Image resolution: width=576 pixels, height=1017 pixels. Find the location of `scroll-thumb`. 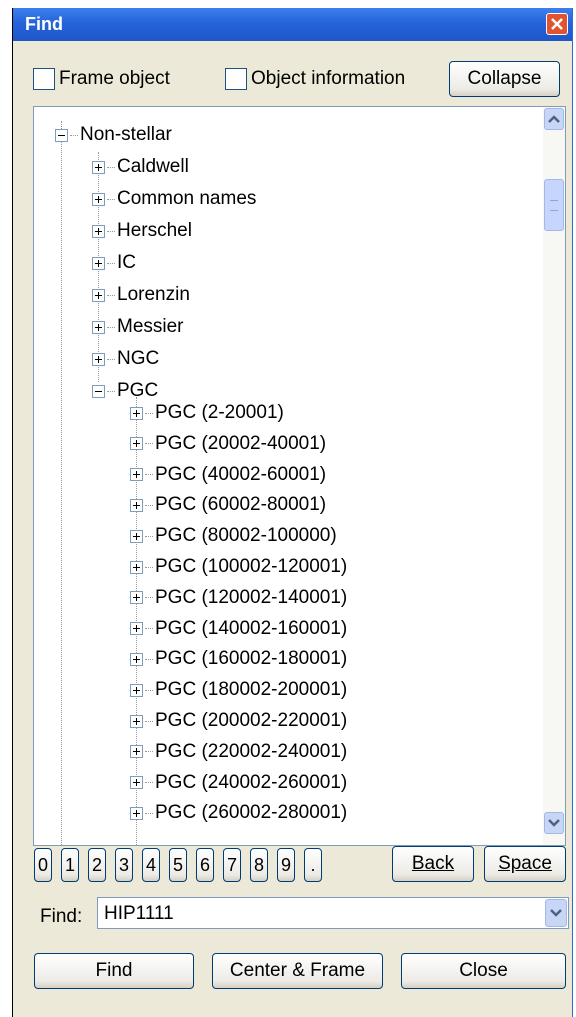

scroll-thumb is located at coordinates (554, 205).